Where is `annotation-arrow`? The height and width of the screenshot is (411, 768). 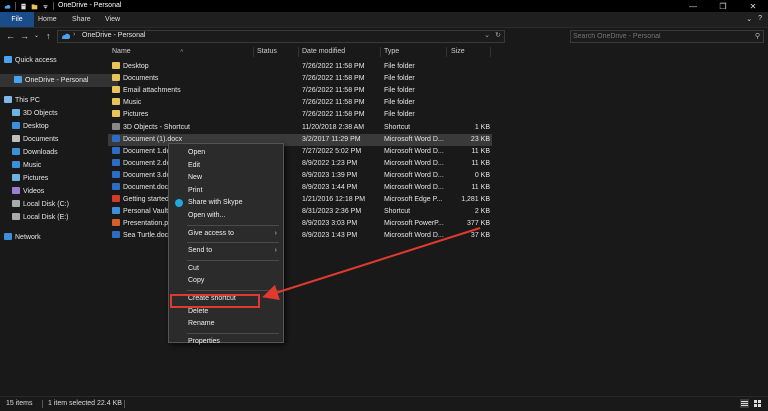 annotation-arrow is located at coordinates (371, 263).